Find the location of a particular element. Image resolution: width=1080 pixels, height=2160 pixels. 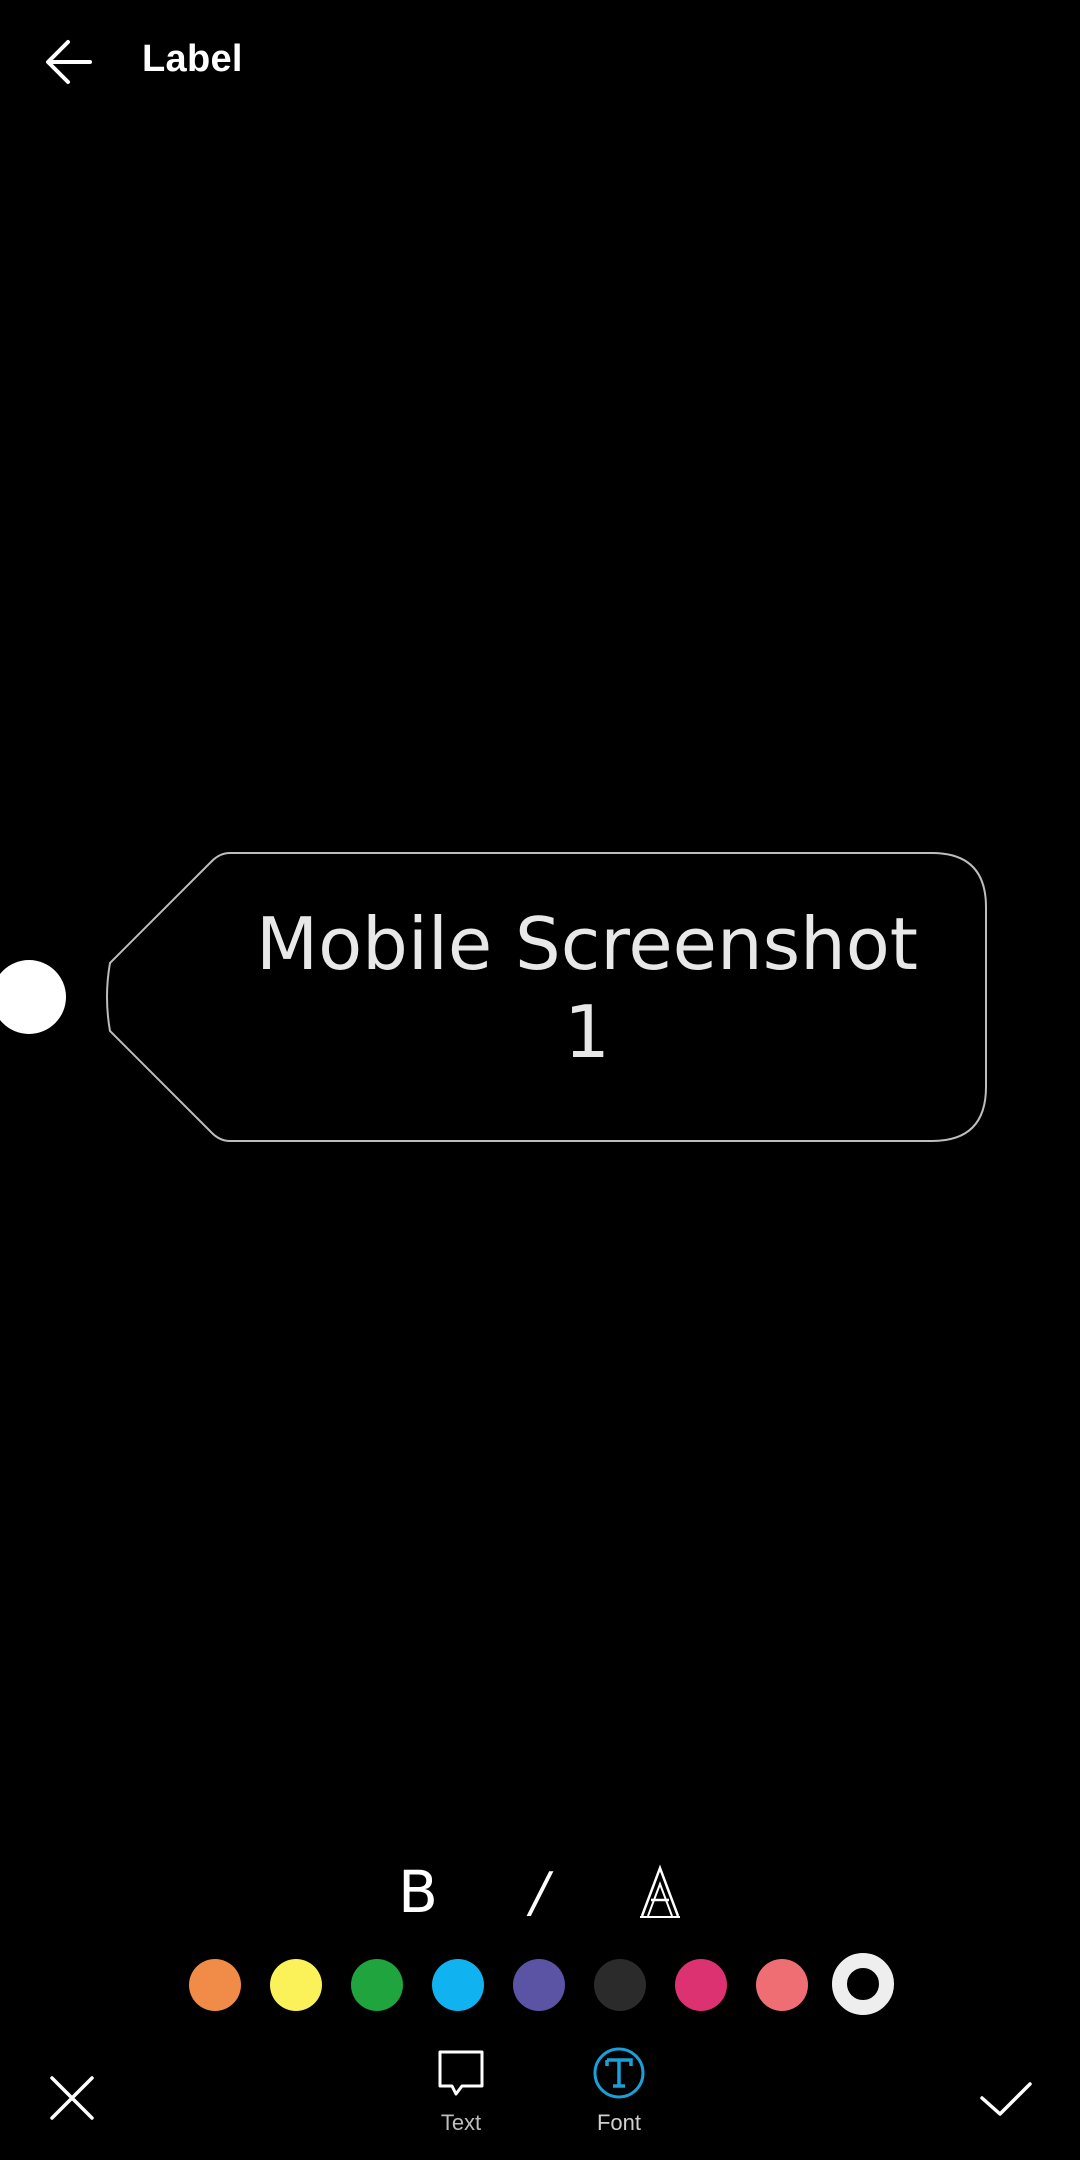

app-bar: Label is located at coordinates (540, 62).